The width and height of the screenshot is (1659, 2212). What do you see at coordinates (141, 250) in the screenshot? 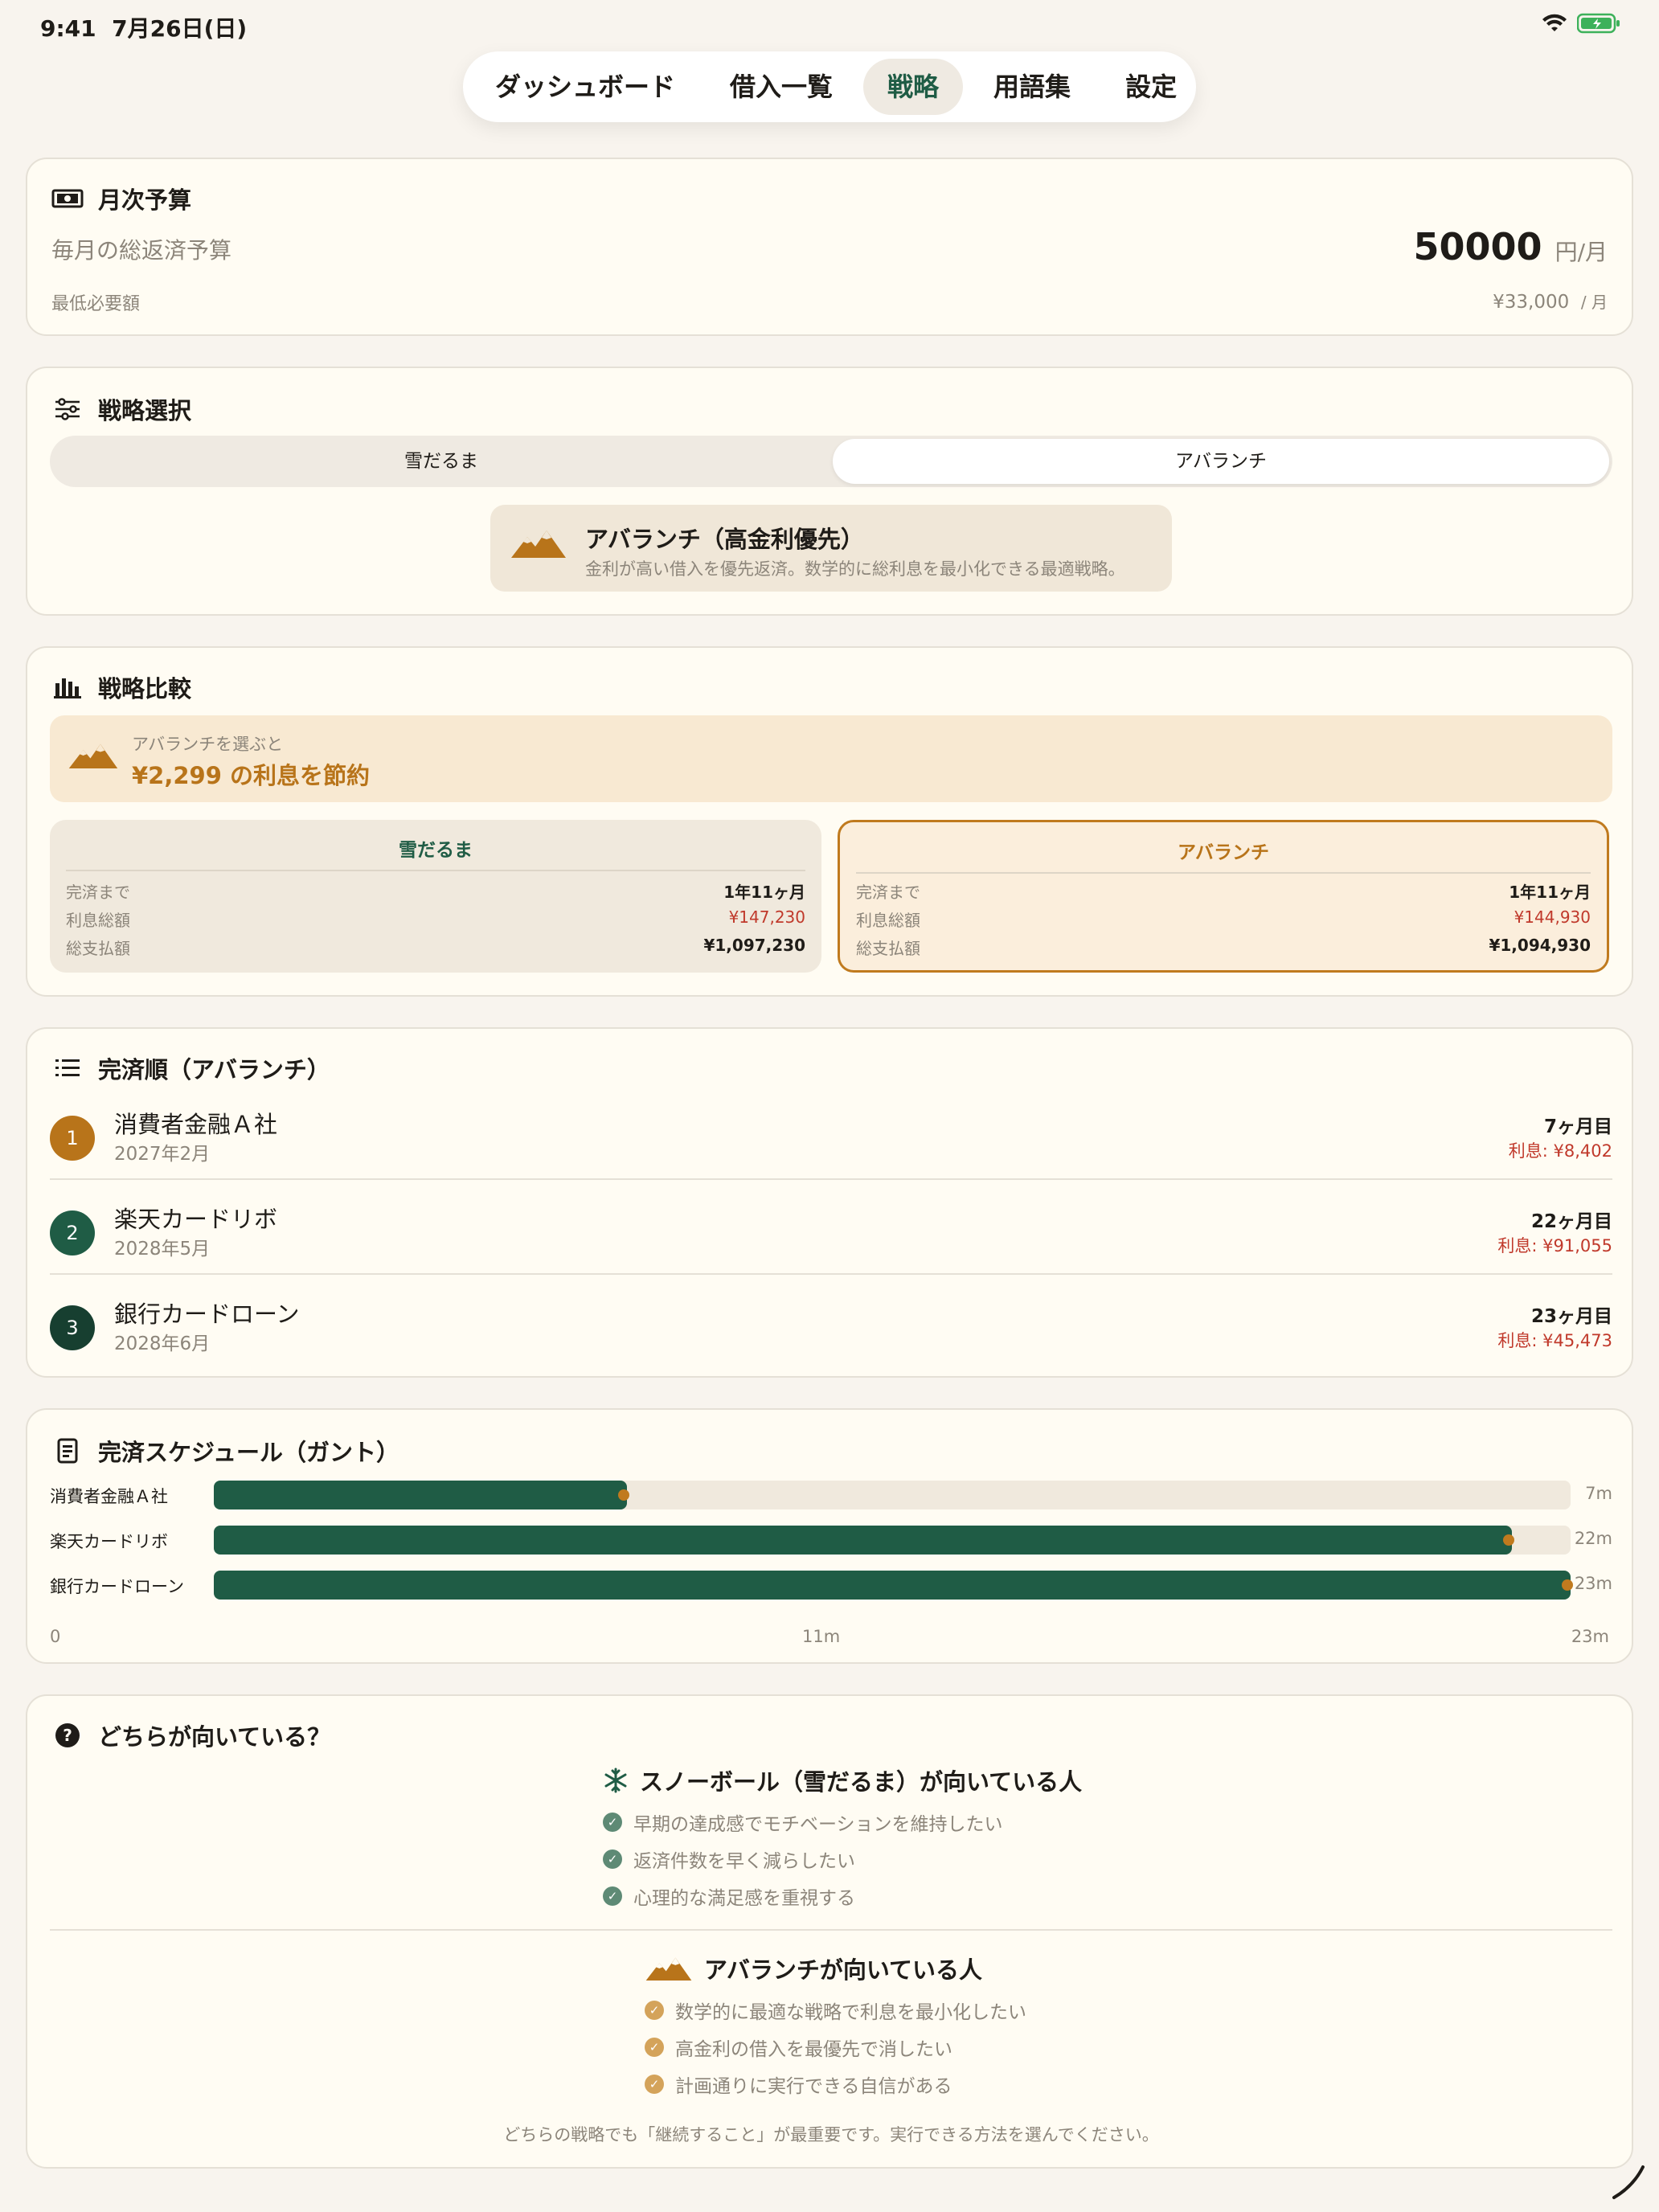
I see `budget-label: 毎月の総返済予算` at bounding box center [141, 250].